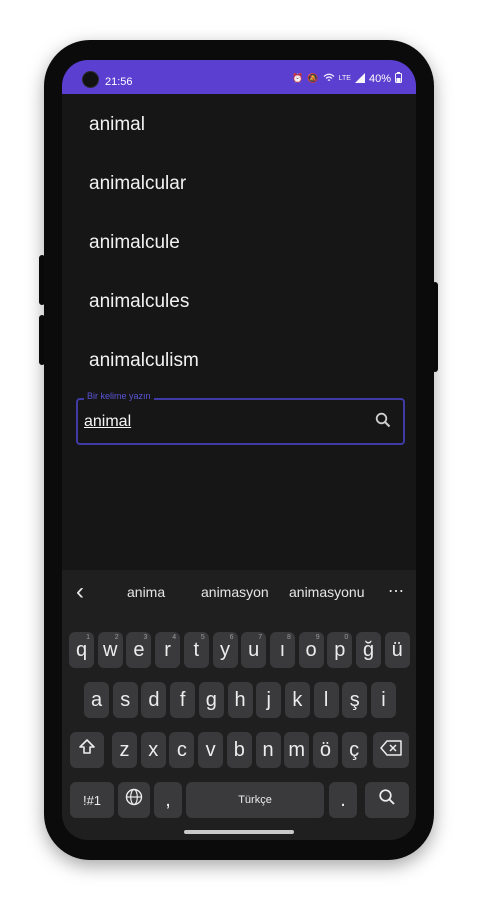 The image size is (478, 900). I want to click on letter-key: ç, so click(354, 750).